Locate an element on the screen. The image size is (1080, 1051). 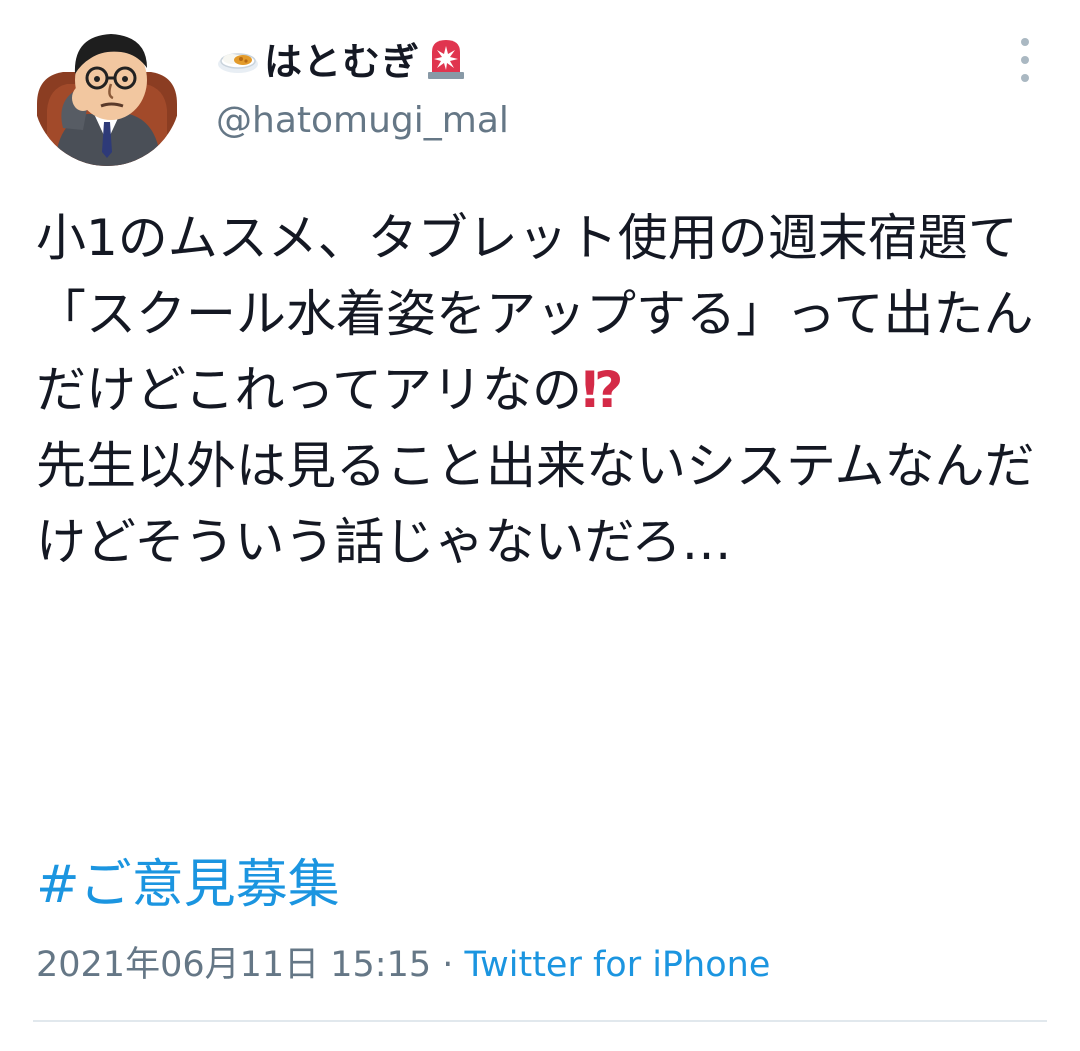
user-handle: @hatomugi_mal is located at coordinates (362, 120).